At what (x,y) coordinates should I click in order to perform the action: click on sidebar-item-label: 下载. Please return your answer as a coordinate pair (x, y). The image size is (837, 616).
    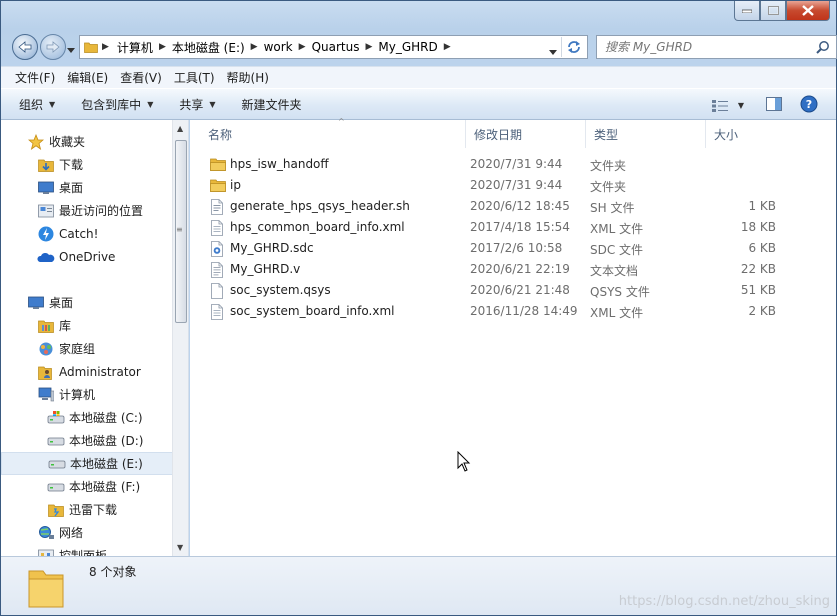
    Looking at the image, I should click on (71, 165).